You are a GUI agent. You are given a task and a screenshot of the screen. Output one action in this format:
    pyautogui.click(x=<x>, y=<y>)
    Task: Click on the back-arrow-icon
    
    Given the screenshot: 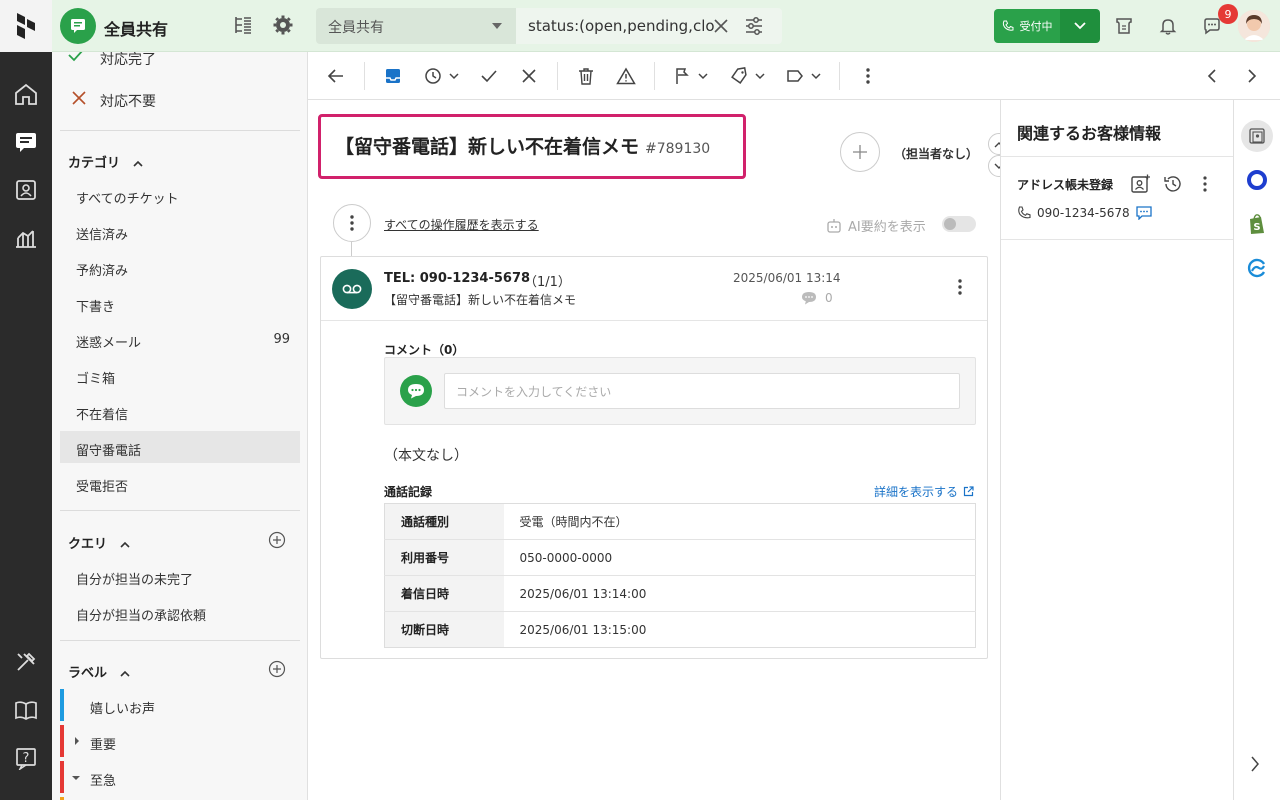 What is the action you would take?
    pyautogui.click(x=336, y=76)
    